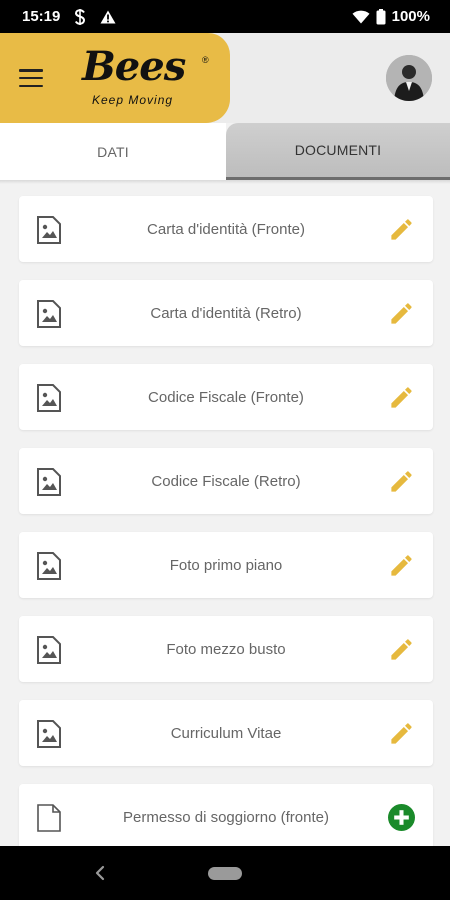 Image resolution: width=450 pixels, height=900 pixels. I want to click on tab-dati: DATI, so click(113, 151).